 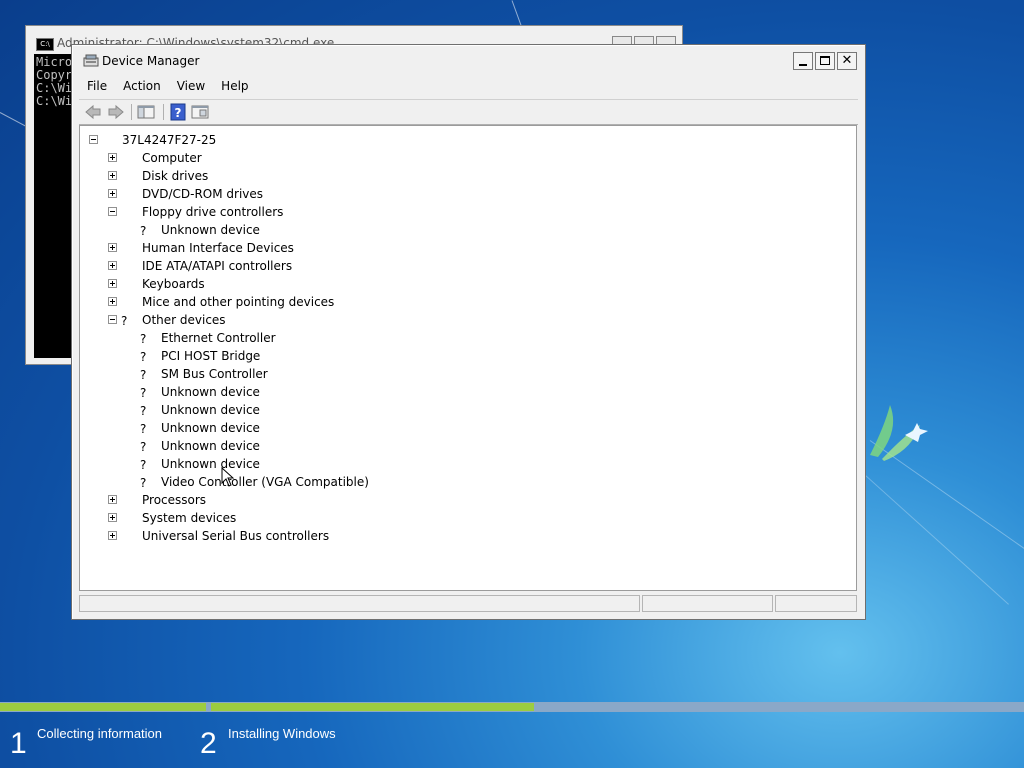 I want to click on window-buttons: ✕, so click(x=824, y=61).